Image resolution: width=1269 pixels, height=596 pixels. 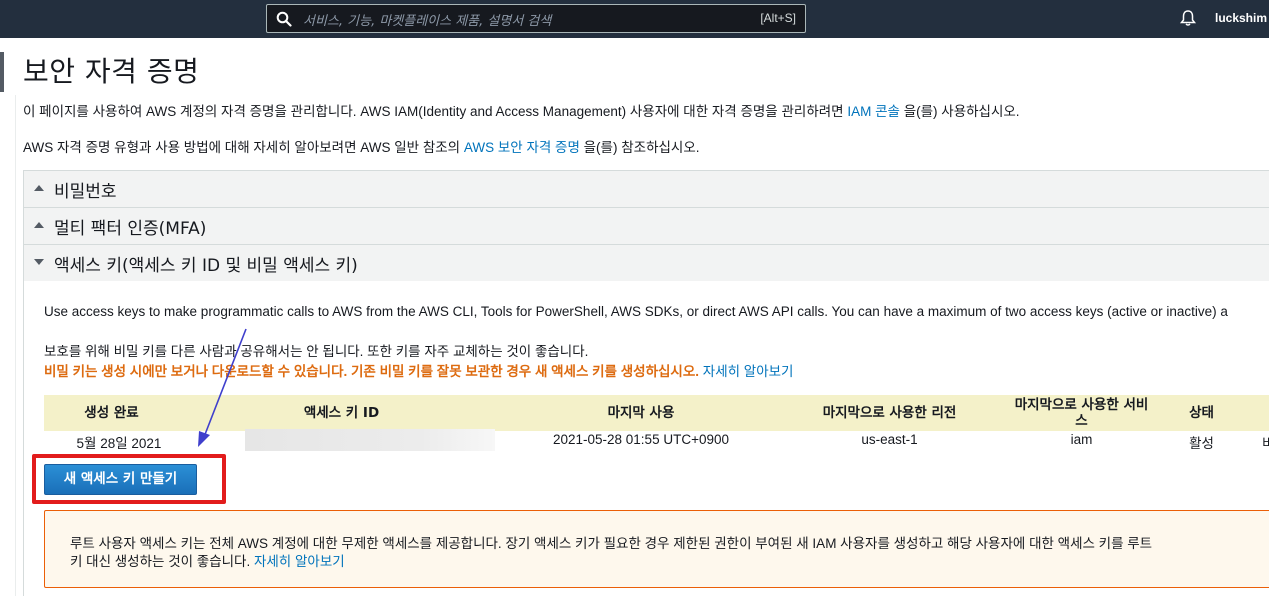 What do you see at coordinates (641, 413) in the screenshot?
I see `column-header-last-used: 마지막 사용` at bounding box center [641, 413].